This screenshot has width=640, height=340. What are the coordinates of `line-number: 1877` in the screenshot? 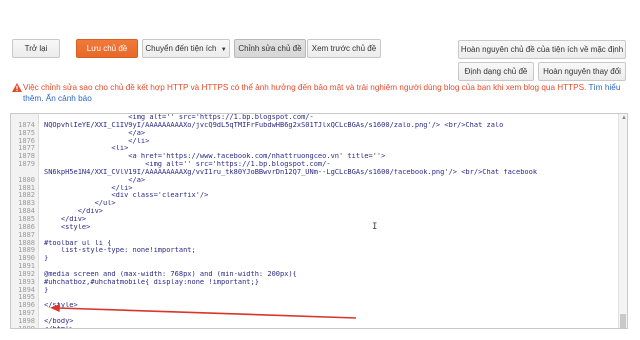 It's located at (26, 149).